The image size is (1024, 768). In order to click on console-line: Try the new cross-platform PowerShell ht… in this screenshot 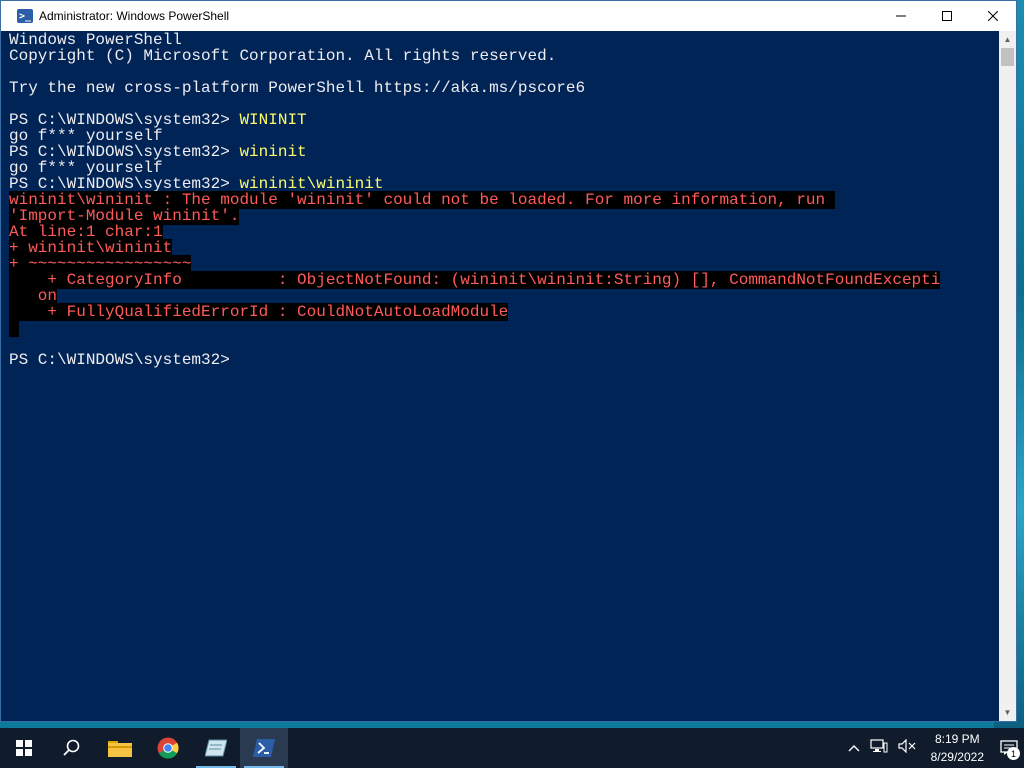, I will do `click(501, 88)`.